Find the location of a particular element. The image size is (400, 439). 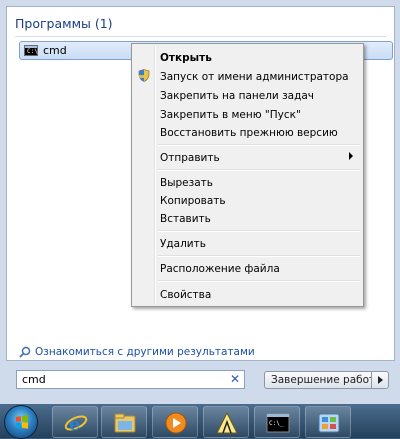

menu-item-properties: Свойства is located at coordinates (185, 295).